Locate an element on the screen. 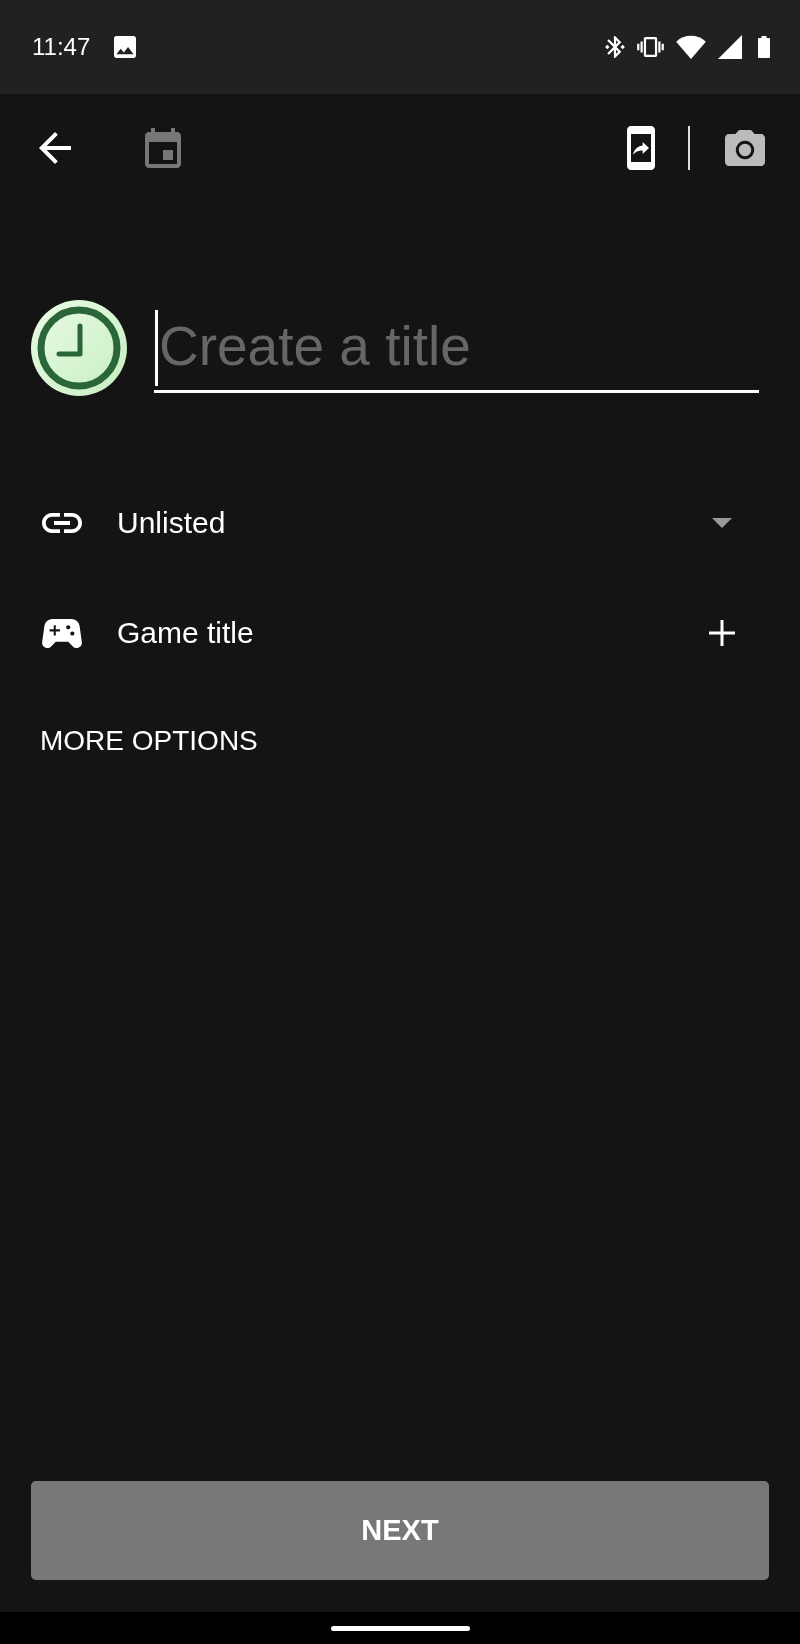 The image size is (800, 1644). phone-share-icon is located at coordinates (641, 148).